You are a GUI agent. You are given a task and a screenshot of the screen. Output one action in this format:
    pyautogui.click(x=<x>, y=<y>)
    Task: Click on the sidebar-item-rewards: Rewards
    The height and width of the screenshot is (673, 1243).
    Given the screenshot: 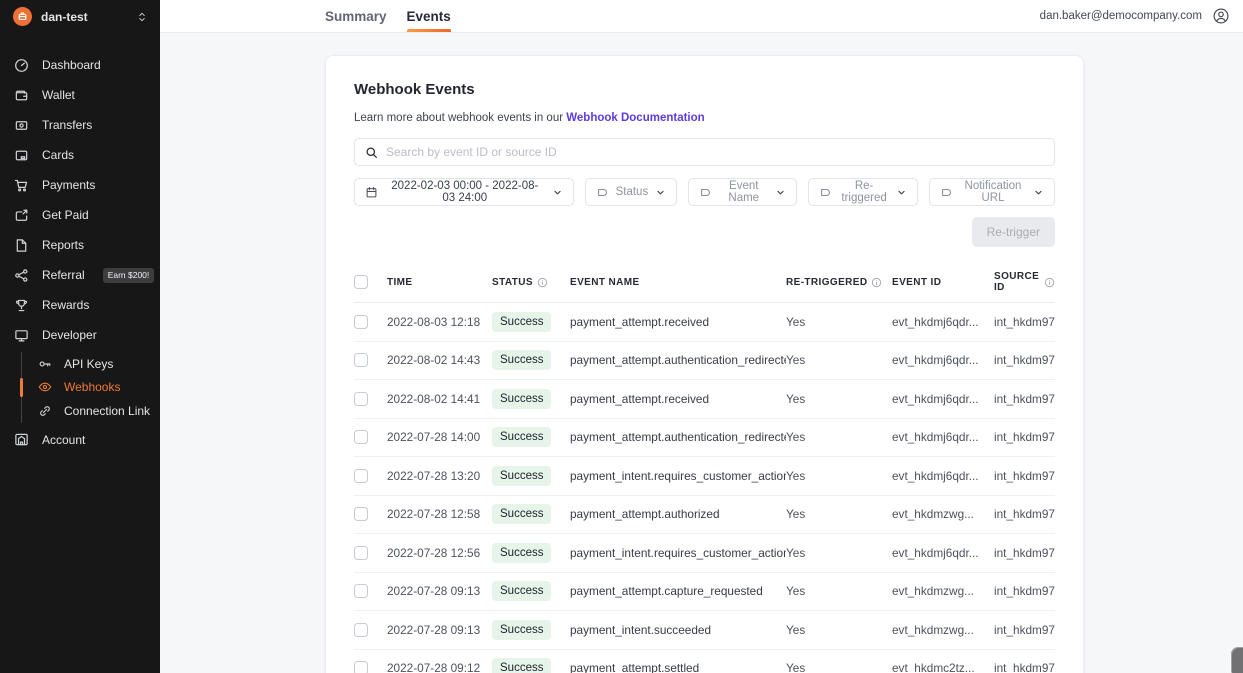 What is the action you would take?
    pyautogui.click(x=80, y=305)
    